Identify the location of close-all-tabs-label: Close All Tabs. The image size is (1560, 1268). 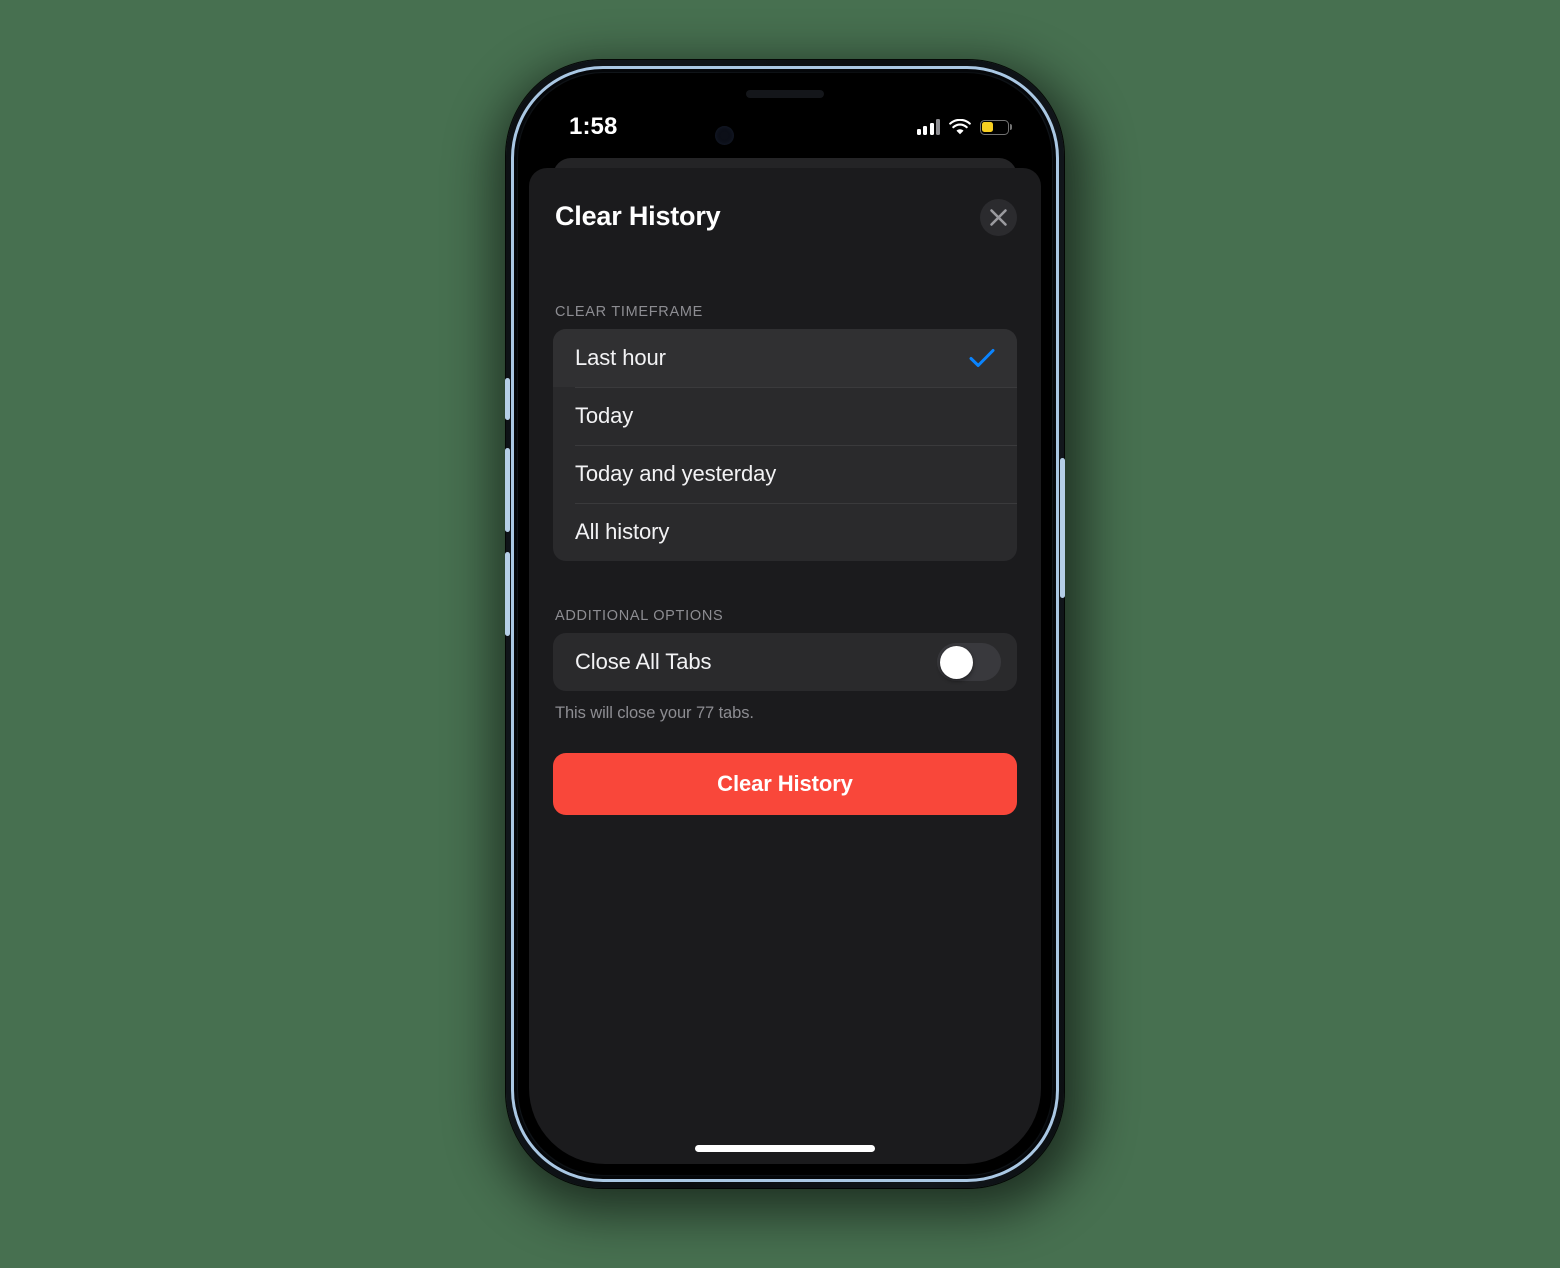
(643, 661).